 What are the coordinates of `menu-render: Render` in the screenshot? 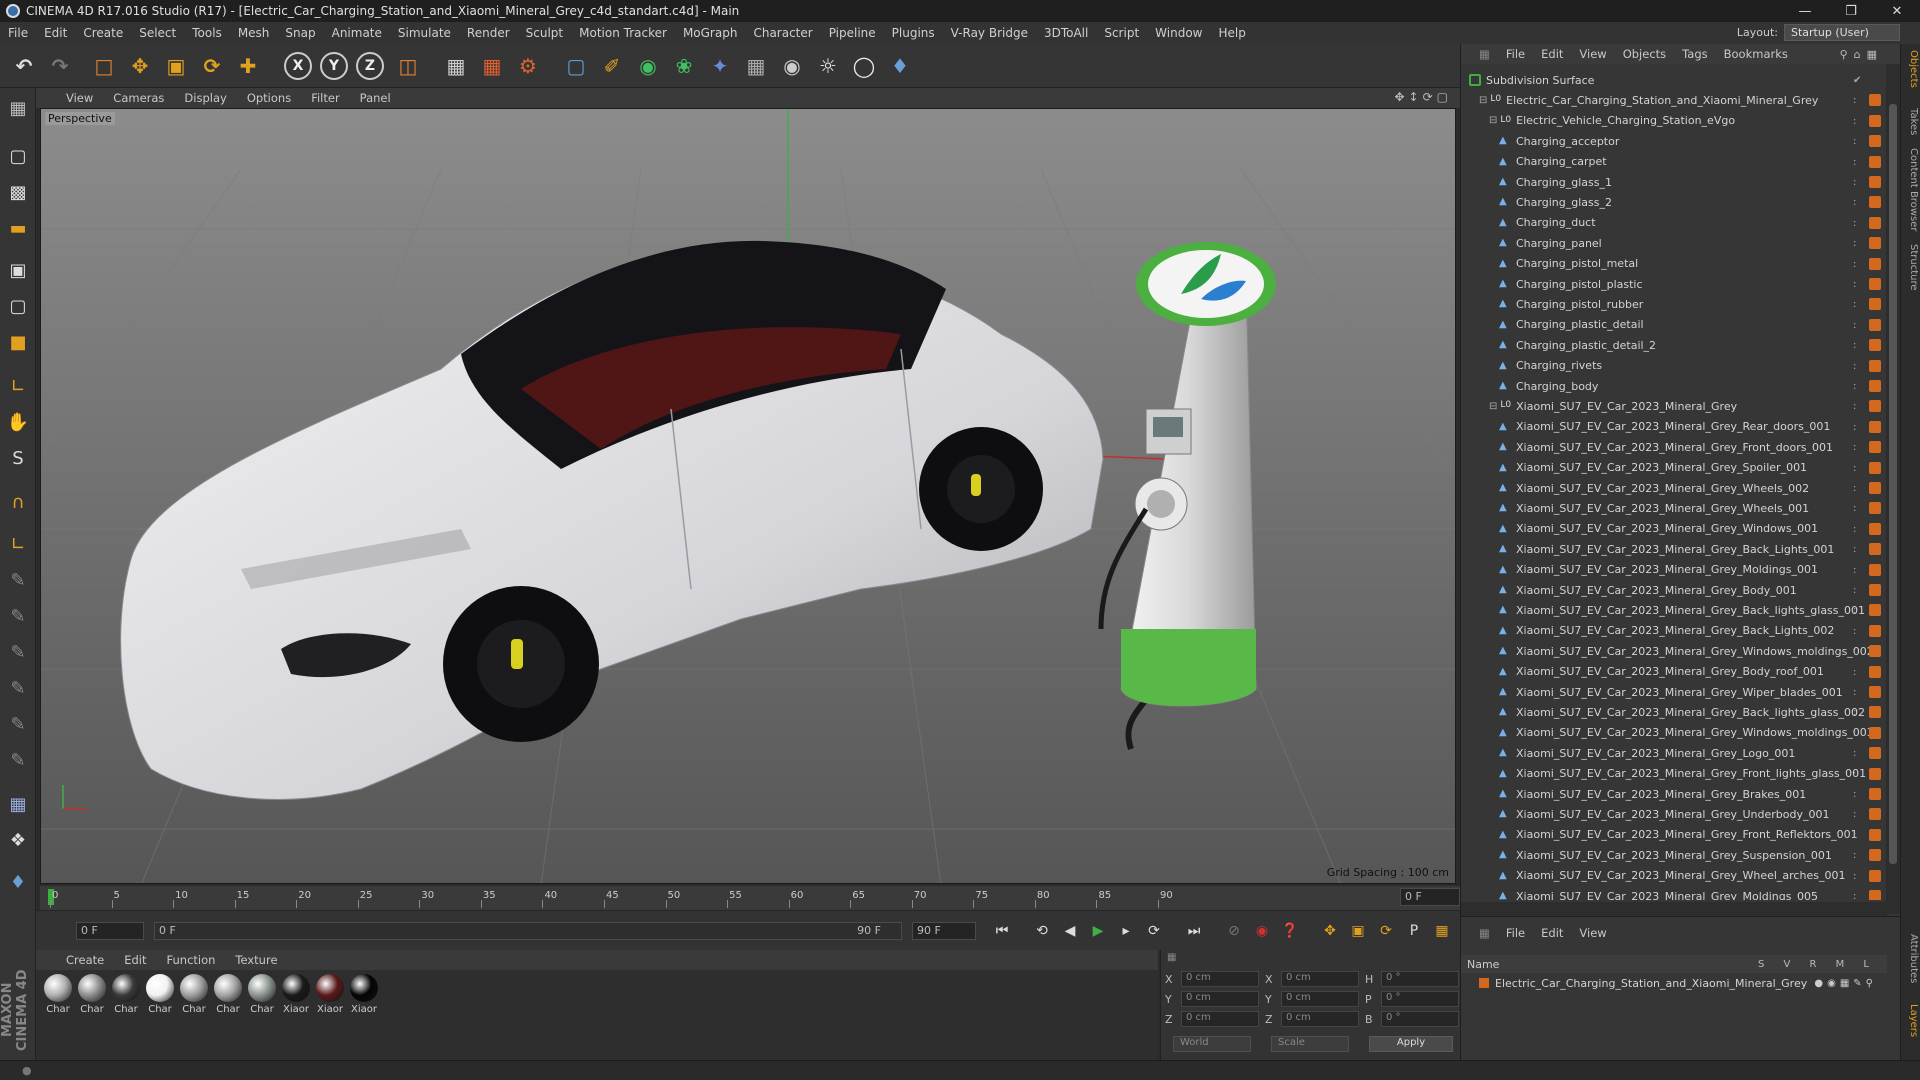 It's located at (488, 33).